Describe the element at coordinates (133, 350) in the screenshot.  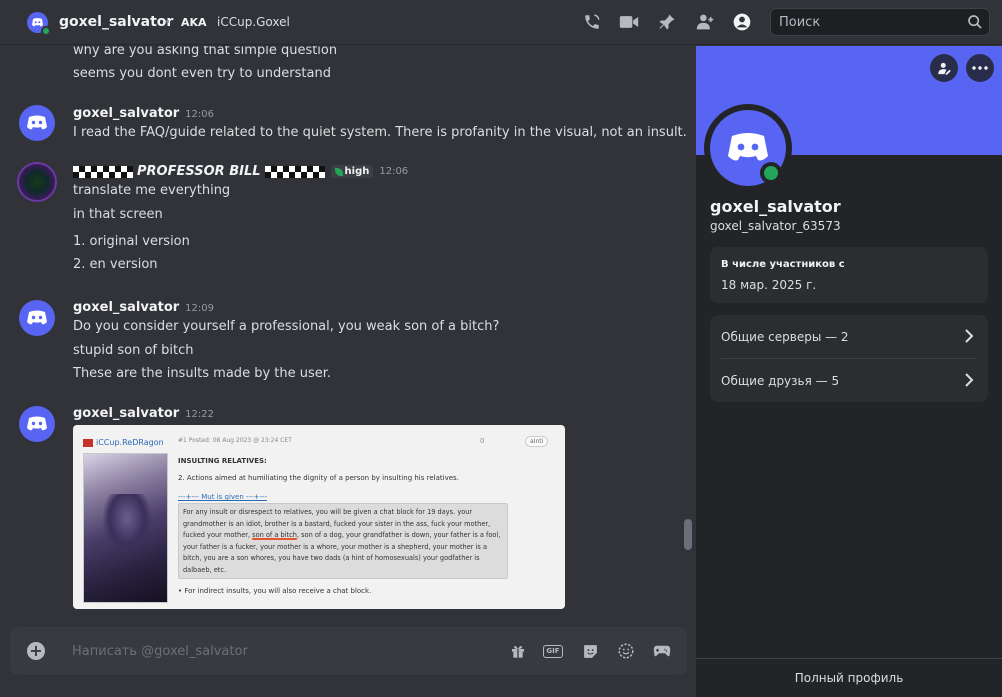
I see `message-line: stupid son of bitch` at that location.